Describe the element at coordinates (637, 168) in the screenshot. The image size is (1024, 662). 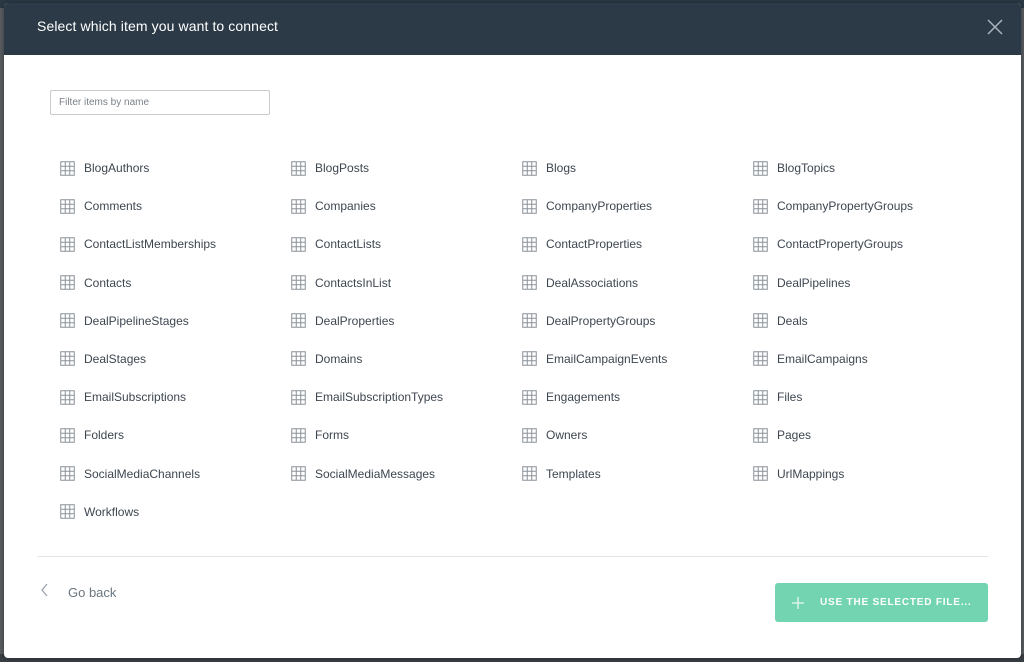
I see `list-item: Blogs` at that location.